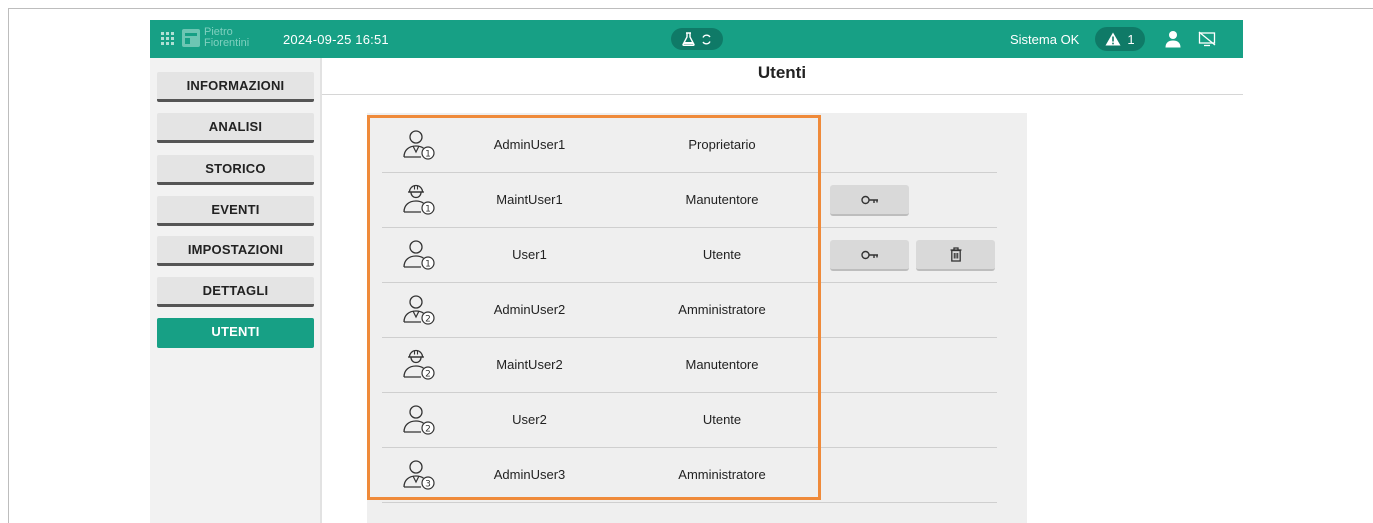 This screenshot has width=1373, height=523. I want to click on user-name: MaintUser1, so click(529, 199).